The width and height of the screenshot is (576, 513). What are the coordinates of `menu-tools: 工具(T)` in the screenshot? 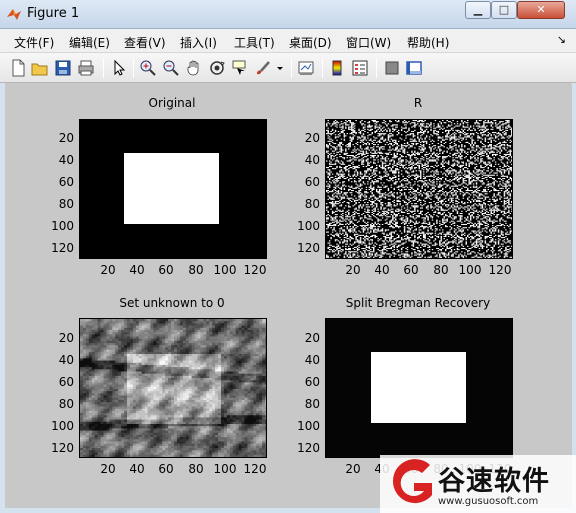 It's located at (254, 42).